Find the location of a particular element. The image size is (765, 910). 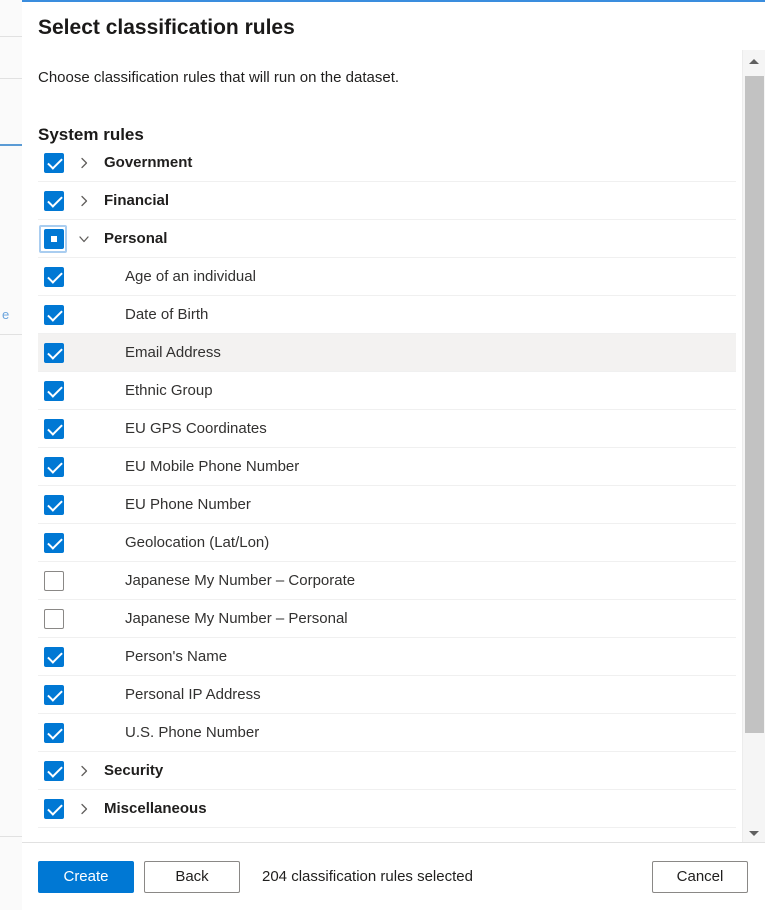

rule-label: Geolocation (Lat/Lon) is located at coordinates (197, 542).